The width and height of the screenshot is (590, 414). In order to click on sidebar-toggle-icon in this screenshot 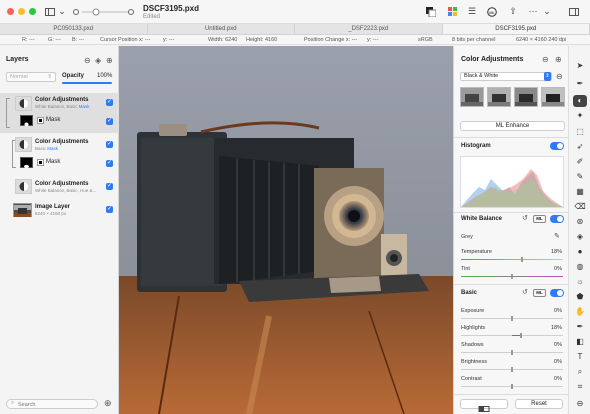, I will do `click(50, 11)`.